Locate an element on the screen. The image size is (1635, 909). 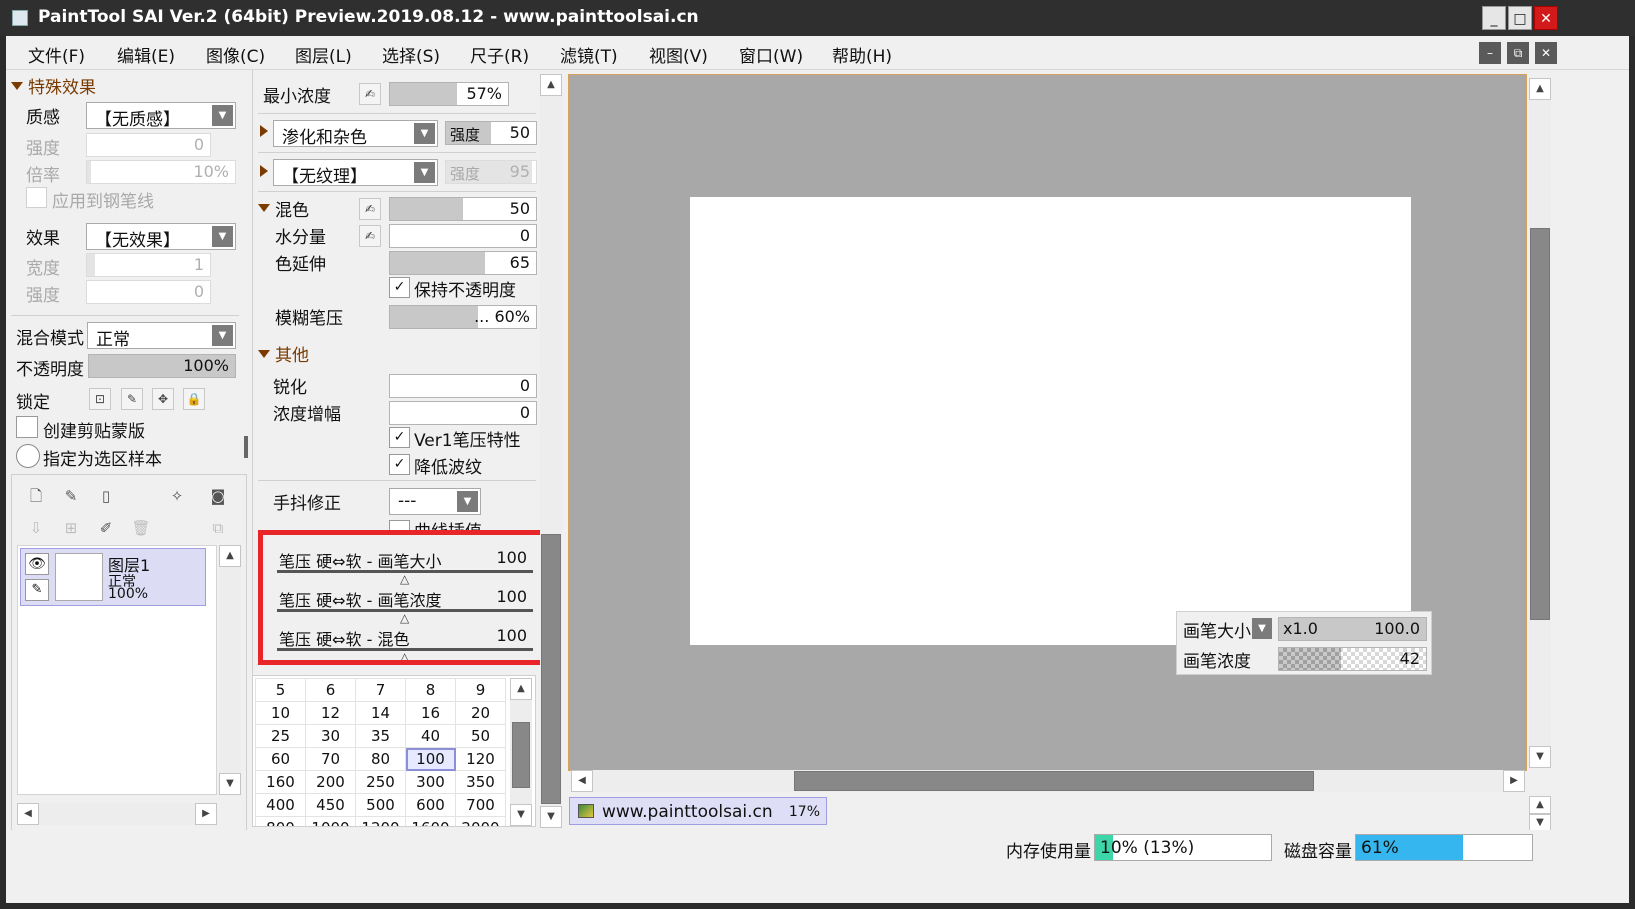
bleed-strength-slider: 强度 50 is located at coordinates (491, 133).